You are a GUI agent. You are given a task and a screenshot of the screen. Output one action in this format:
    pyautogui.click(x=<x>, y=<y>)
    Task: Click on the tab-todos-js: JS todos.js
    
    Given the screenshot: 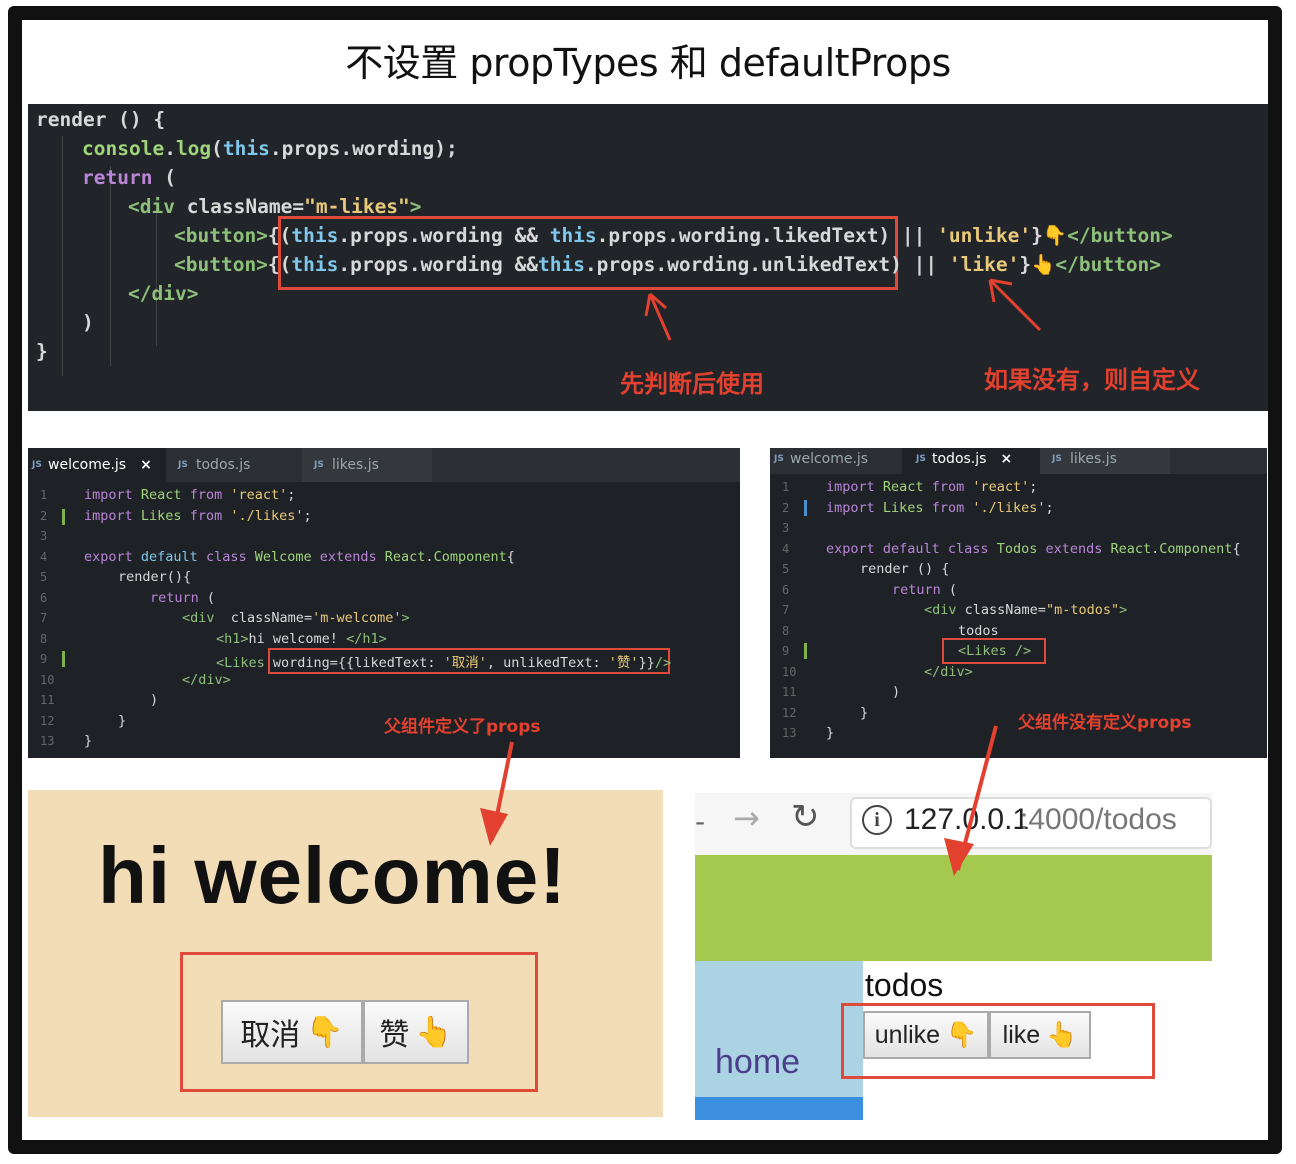 What is the action you would take?
    pyautogui.click(x=234, y=465)
    